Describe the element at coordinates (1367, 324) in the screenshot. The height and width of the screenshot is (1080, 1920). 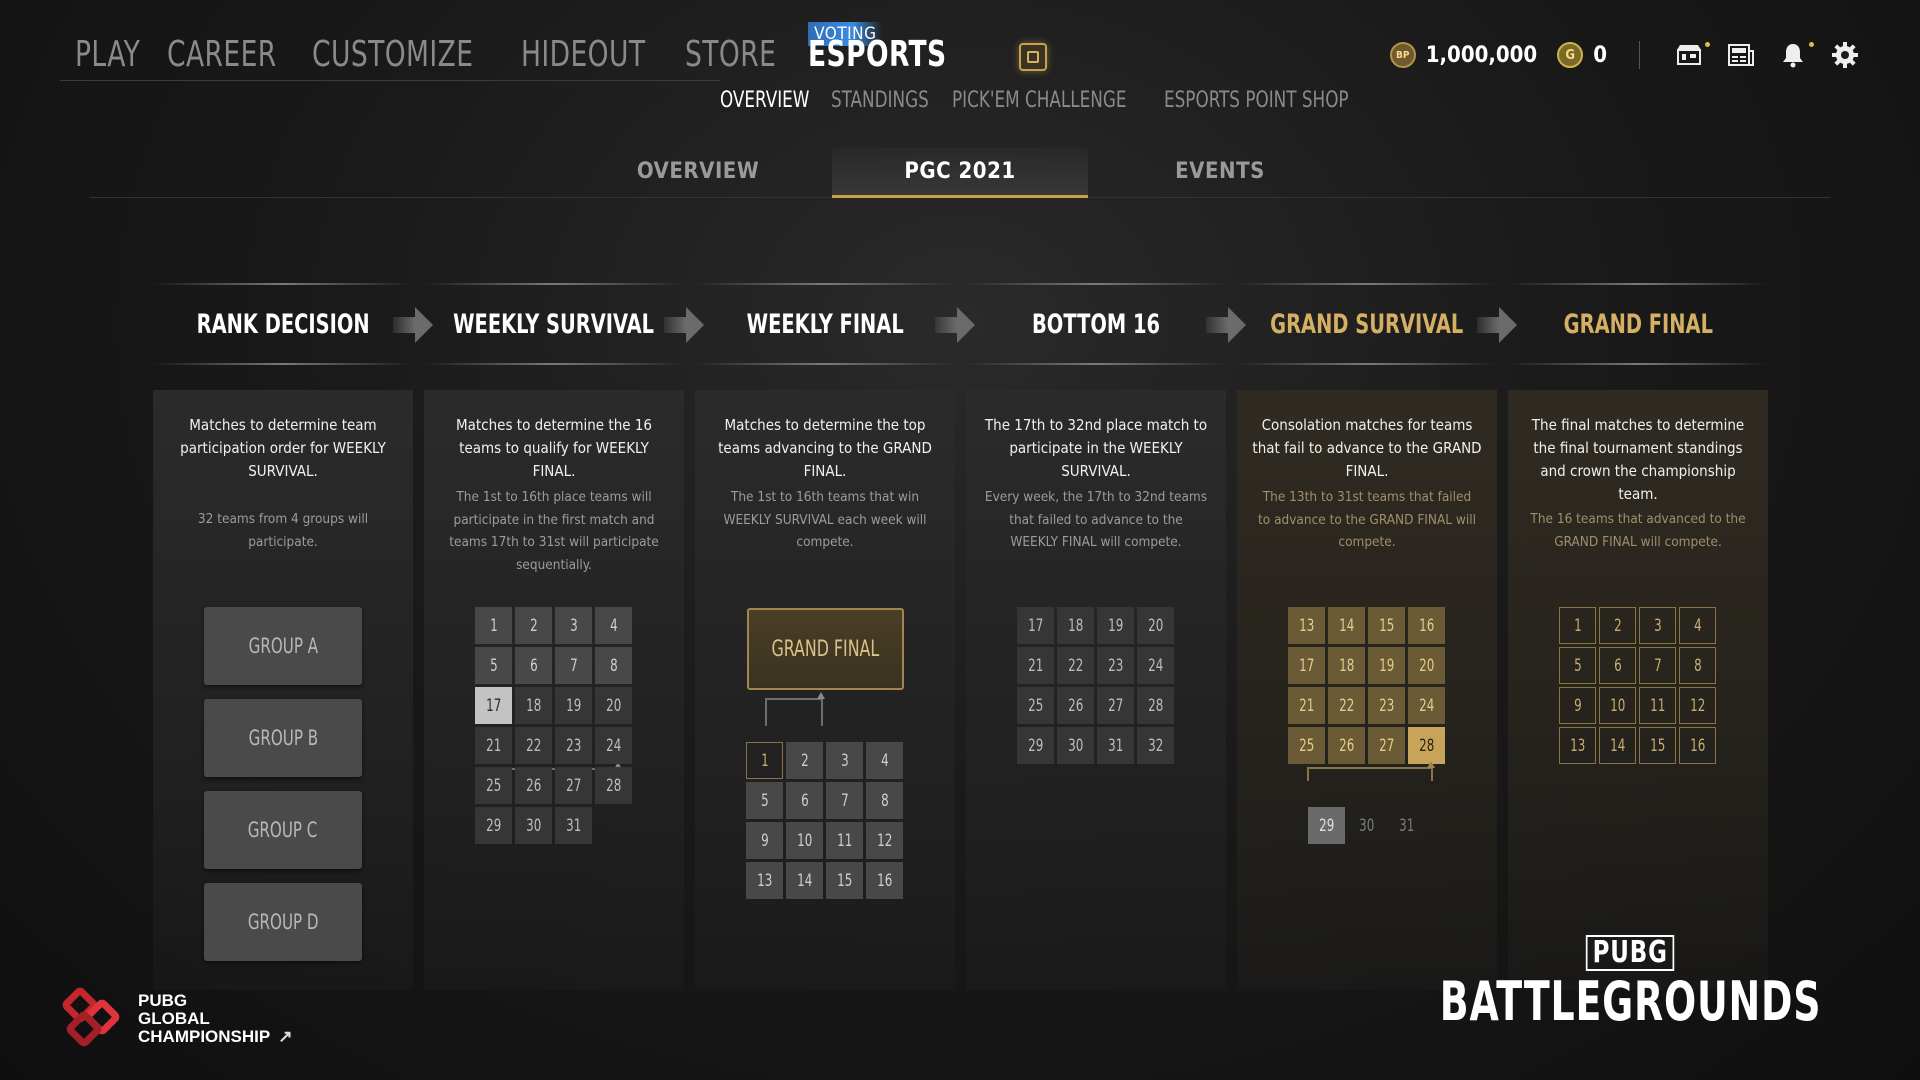
I see `stage-header-grand-survival: GRAND SURVIVAL` at that location.